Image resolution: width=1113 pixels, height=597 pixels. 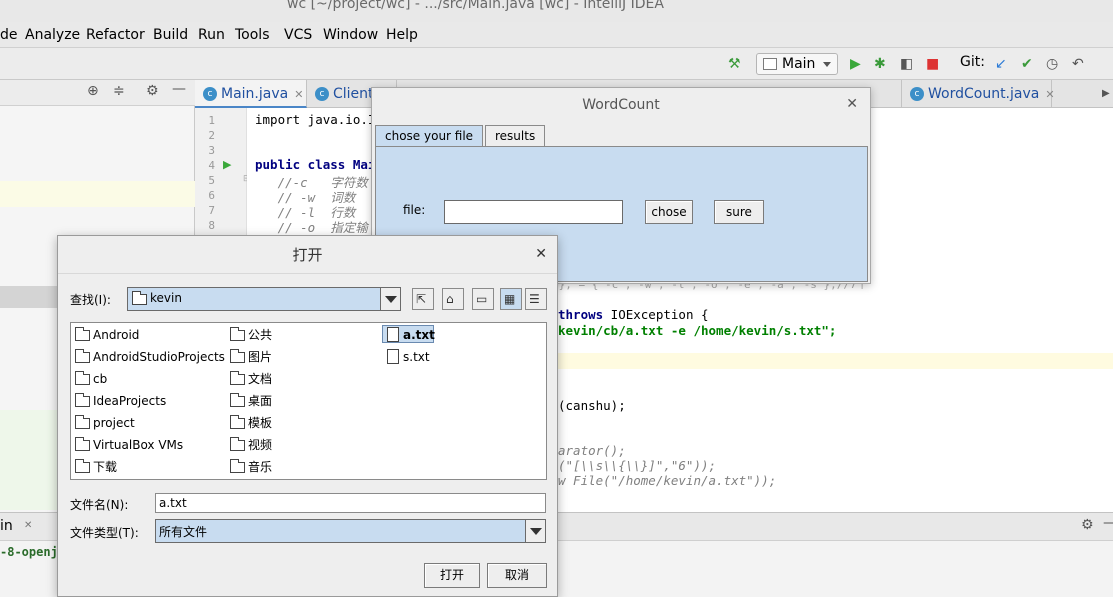 I want to click on open-button: 打开, so click(x=452, y=575).